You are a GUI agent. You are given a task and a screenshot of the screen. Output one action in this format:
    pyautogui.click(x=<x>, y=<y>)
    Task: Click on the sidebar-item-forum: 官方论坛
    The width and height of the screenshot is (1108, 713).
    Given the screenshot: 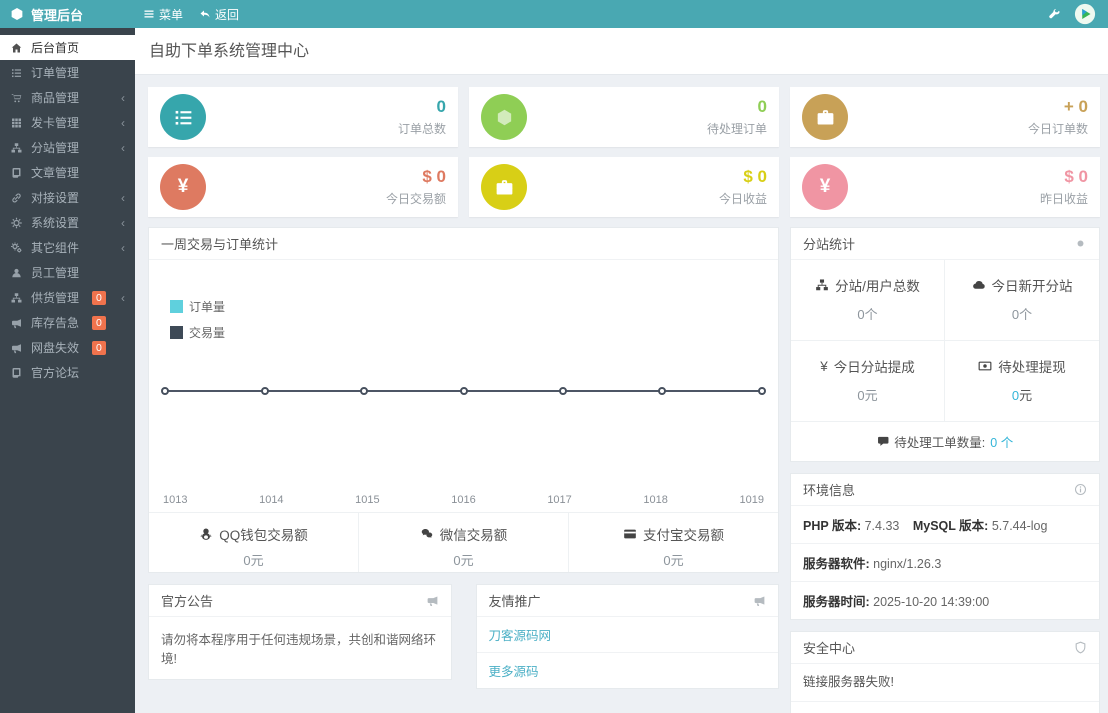 What is the action you would take?
    pyautogui.click(x=67, y=372)
    